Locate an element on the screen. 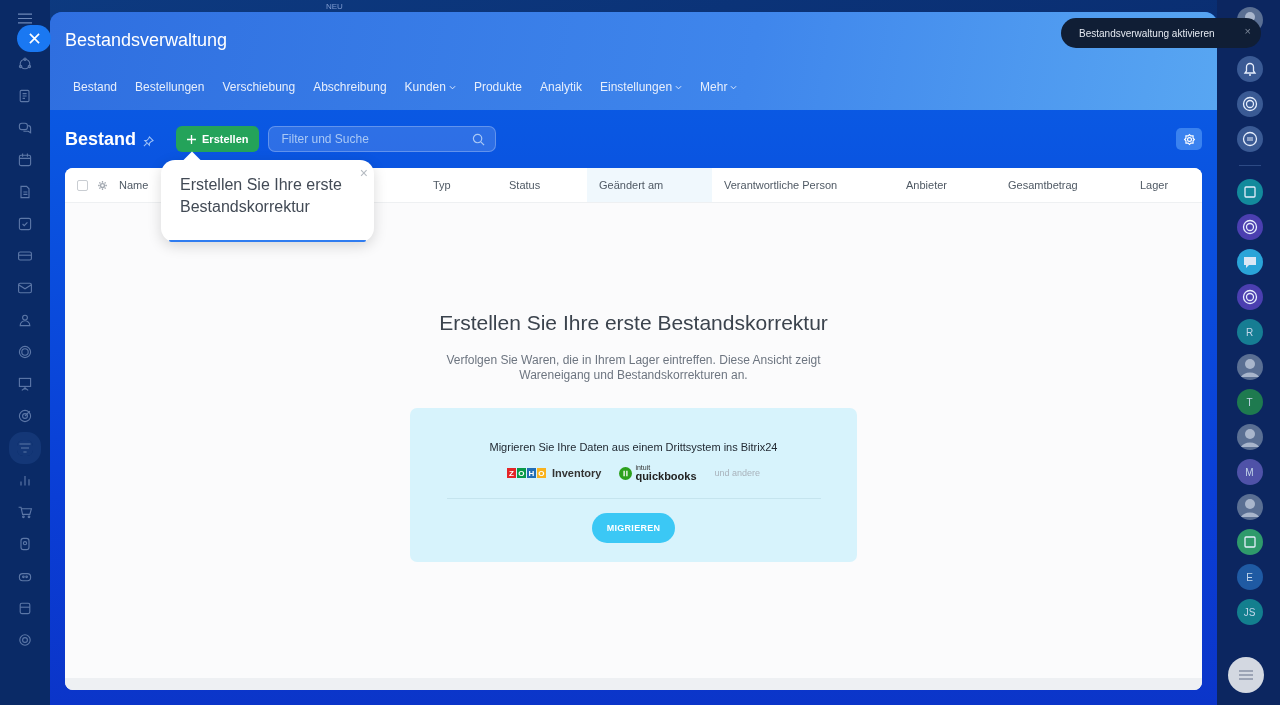 The width and height of the screenshot is (1280, 705). nav-tab: Mehr is located at coordinates (719, 87).